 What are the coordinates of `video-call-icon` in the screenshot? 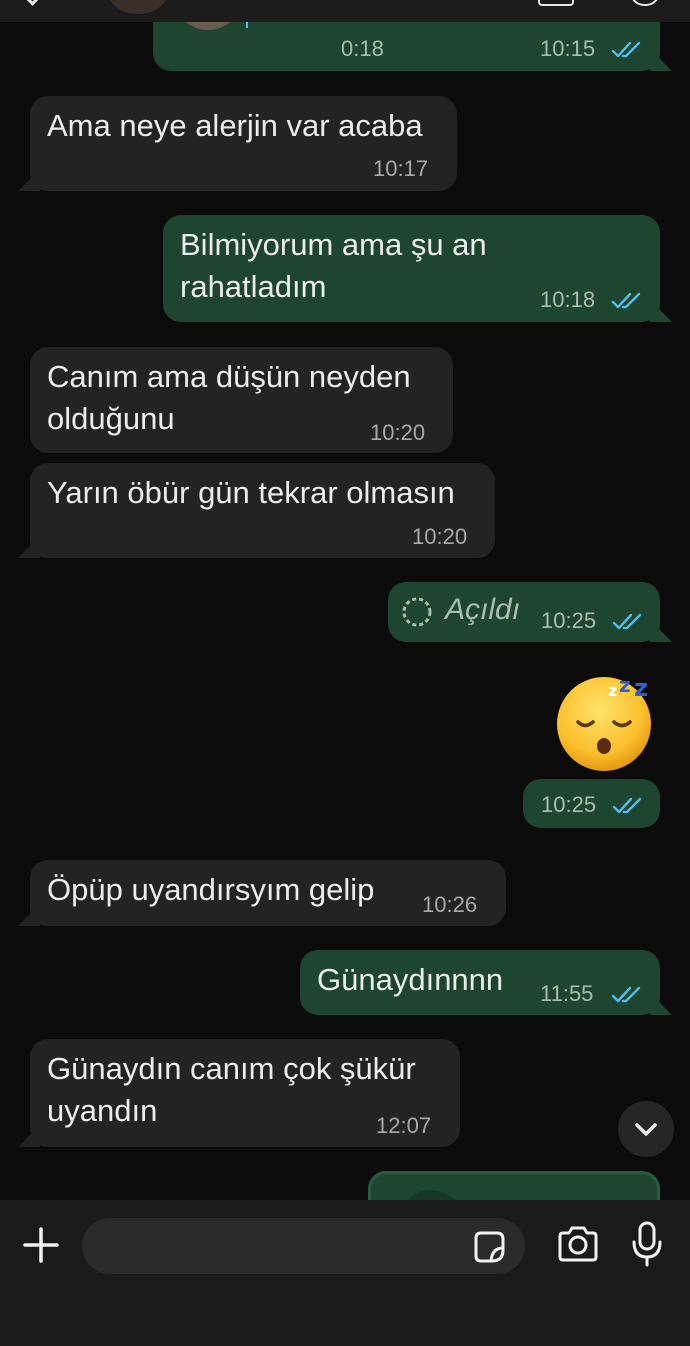 It's located at (556, 3).